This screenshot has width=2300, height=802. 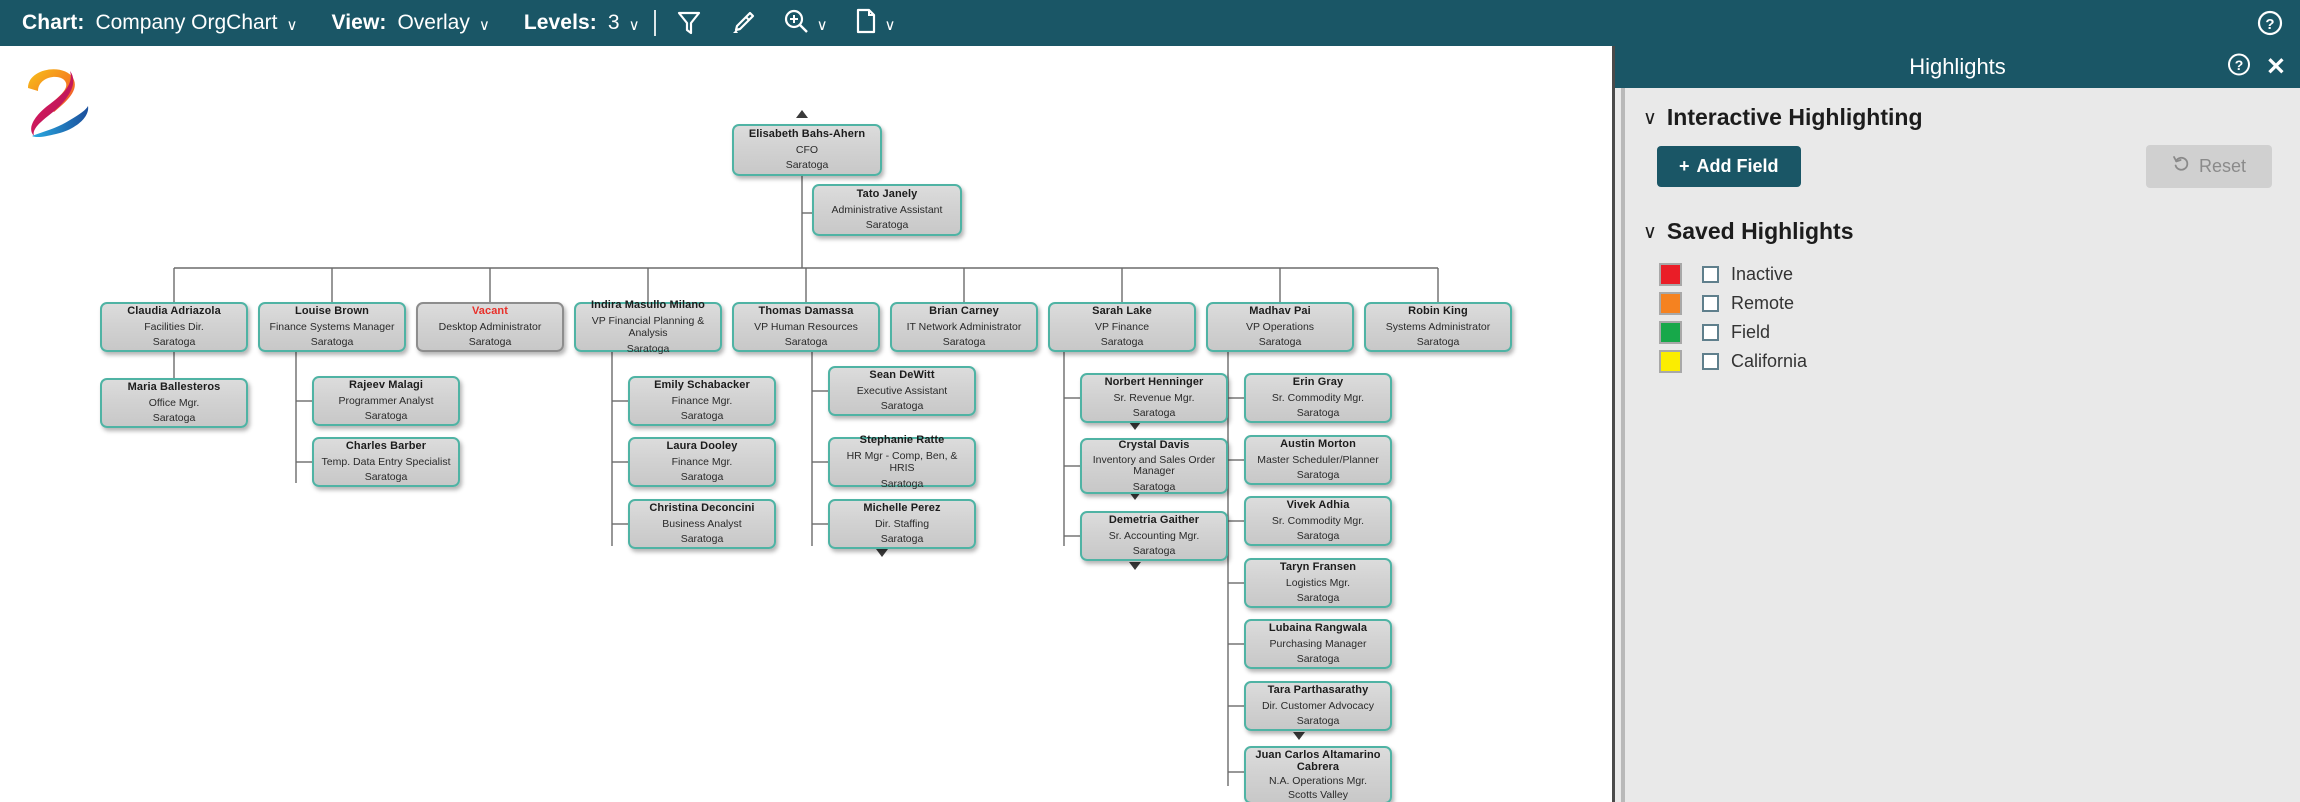 What do you see at coordinates (174, 387) in the screenshot?
I see `node-name: Maria Ballesteros` at bounding box center [174, 387].